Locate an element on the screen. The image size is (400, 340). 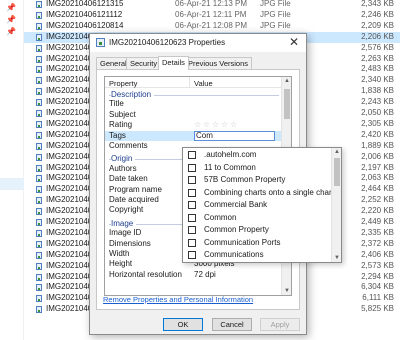
suggestion-item: Common is located at coordinates (257, 218).